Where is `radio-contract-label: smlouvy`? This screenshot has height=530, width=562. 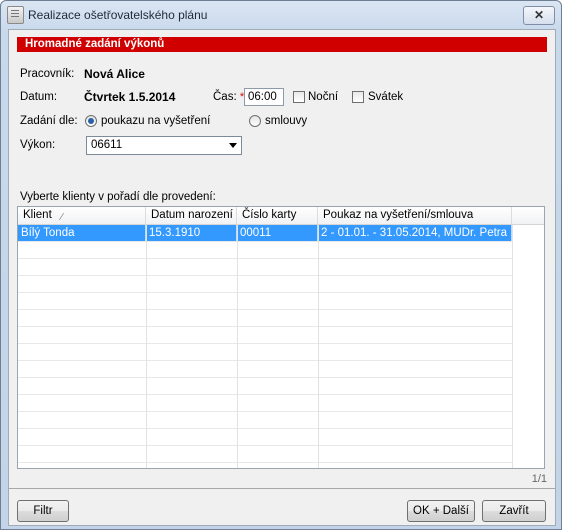 radio-contract-label: smlouvy is located at coordinates (286, 121).